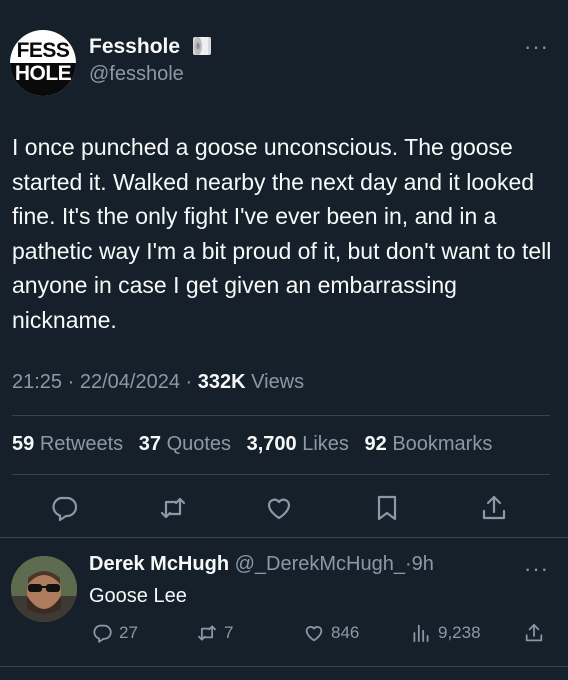 The image size is (568, 680). I want to click on quotes-stat: 37 Quotes, so click(185, 444).